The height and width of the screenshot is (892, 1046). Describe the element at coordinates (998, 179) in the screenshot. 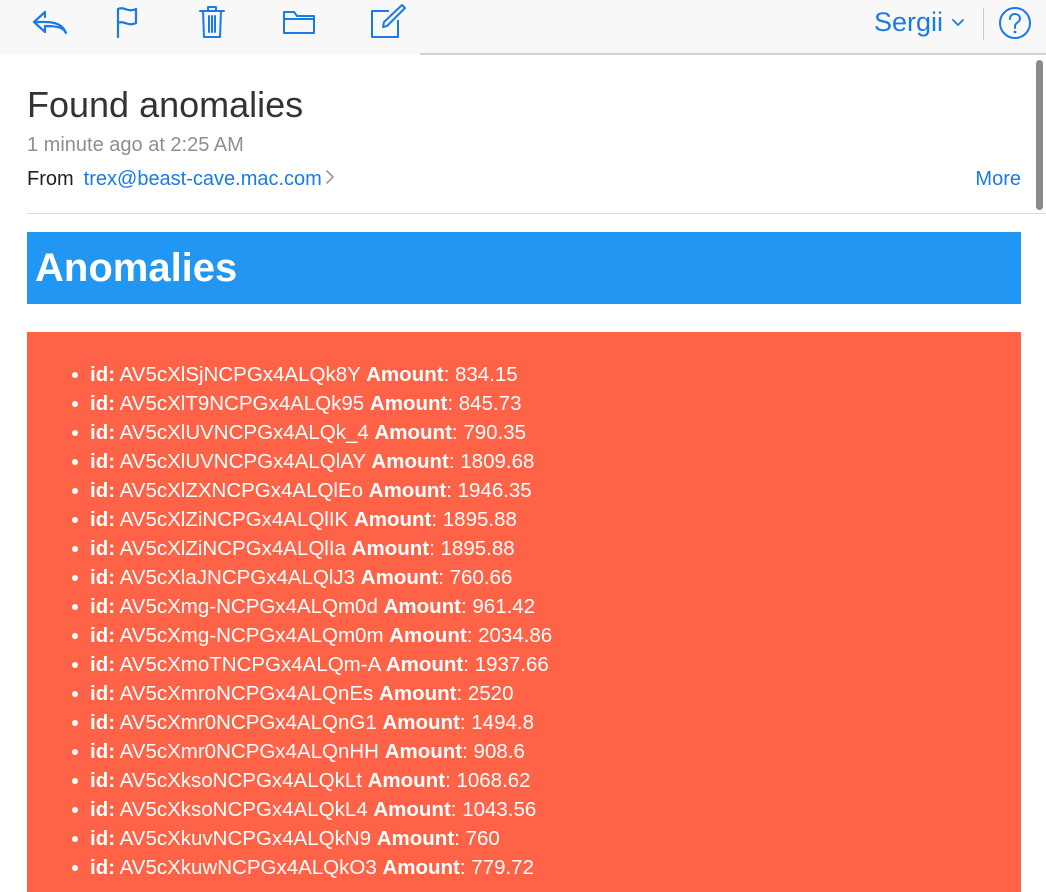

I see `more-button: More` at that location.